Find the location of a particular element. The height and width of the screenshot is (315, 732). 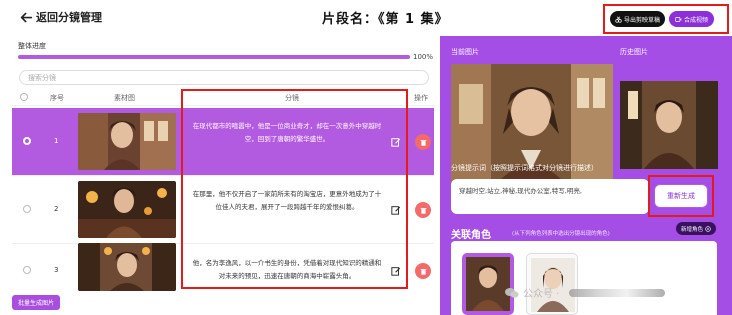

add-role-label: 新增角色 is located at coordinates (692, 229).